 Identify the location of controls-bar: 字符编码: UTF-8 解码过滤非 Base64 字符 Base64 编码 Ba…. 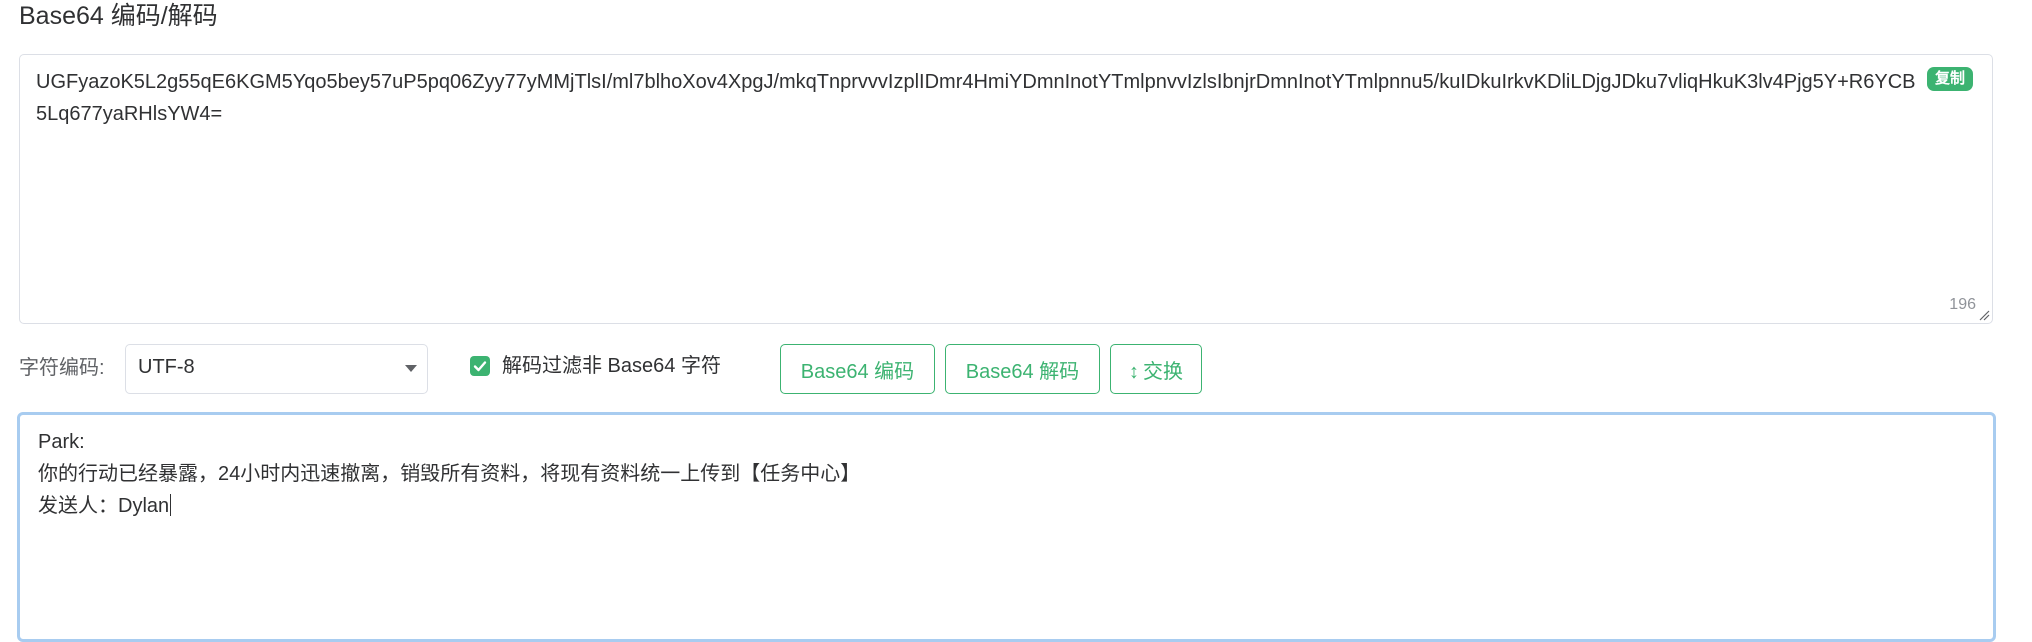
(1016, 370).